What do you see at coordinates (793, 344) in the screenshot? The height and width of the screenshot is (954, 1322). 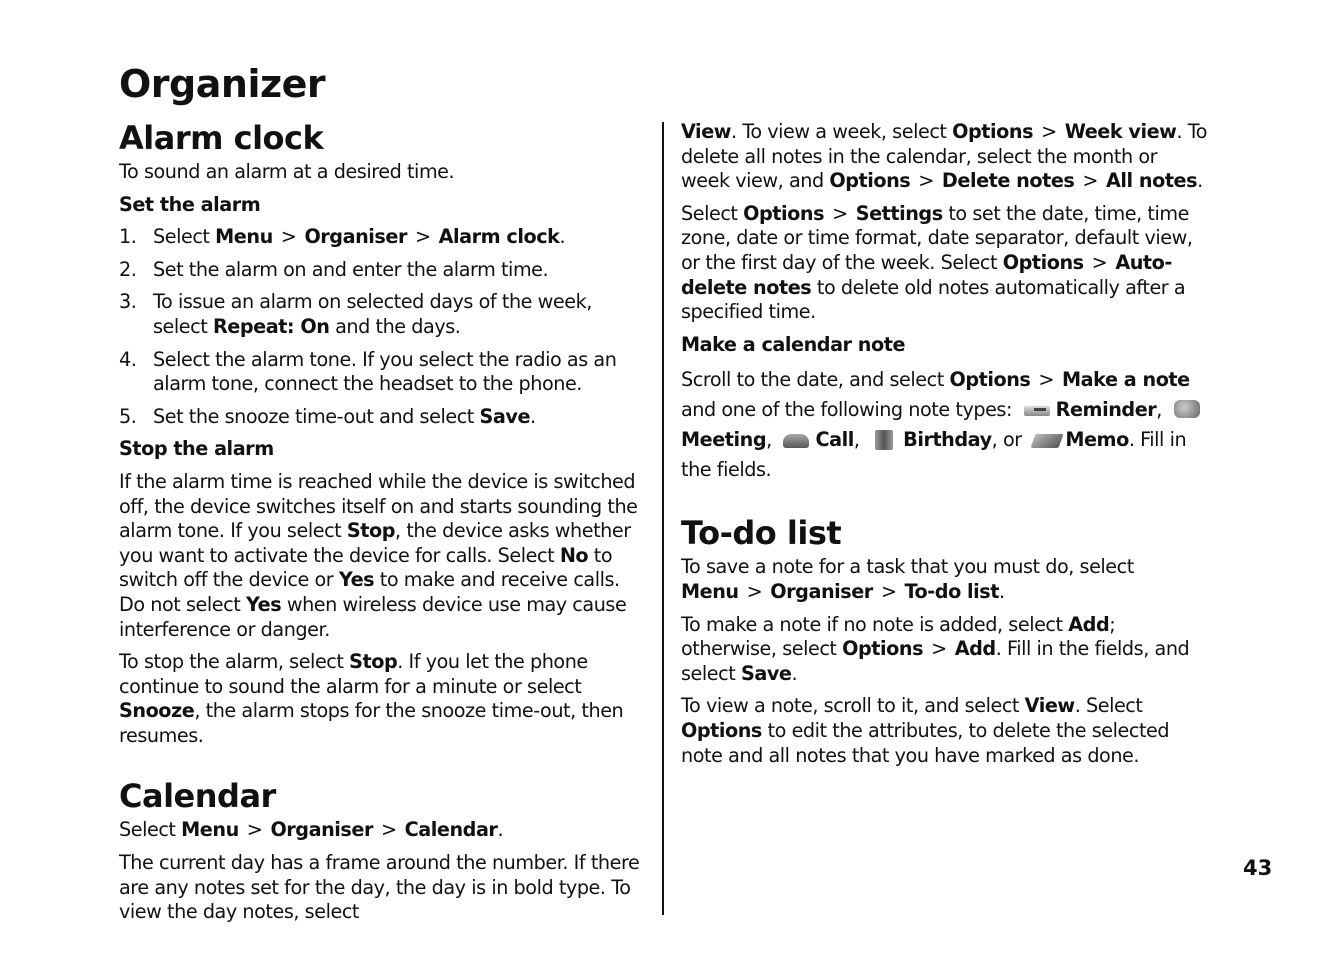 I see `make-calendar-note-heading: Make a calendar note` at bounding box center [793, 344].